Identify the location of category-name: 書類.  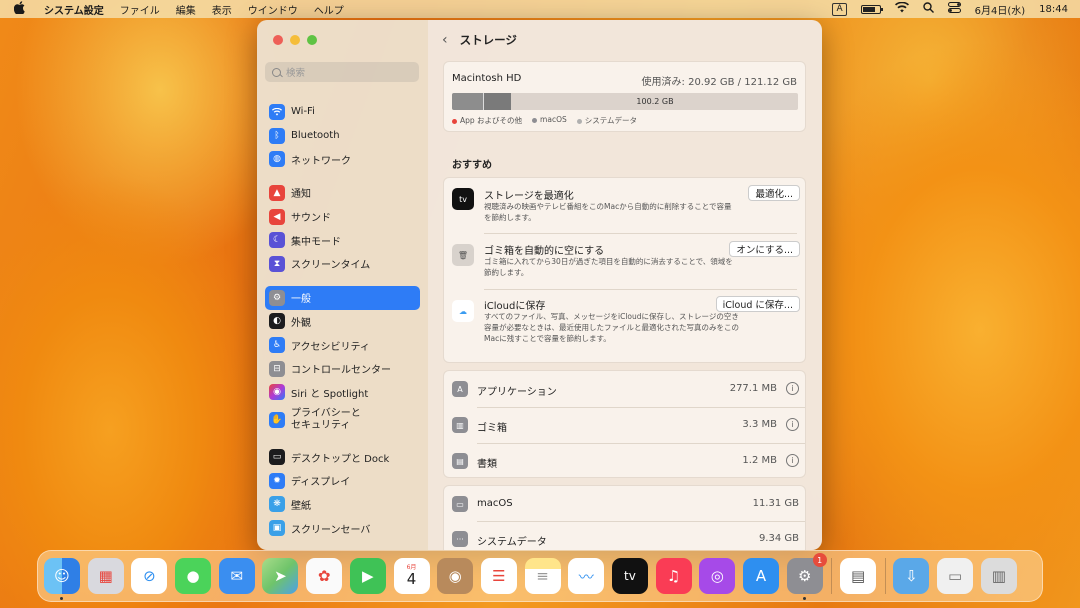
(487, 464).